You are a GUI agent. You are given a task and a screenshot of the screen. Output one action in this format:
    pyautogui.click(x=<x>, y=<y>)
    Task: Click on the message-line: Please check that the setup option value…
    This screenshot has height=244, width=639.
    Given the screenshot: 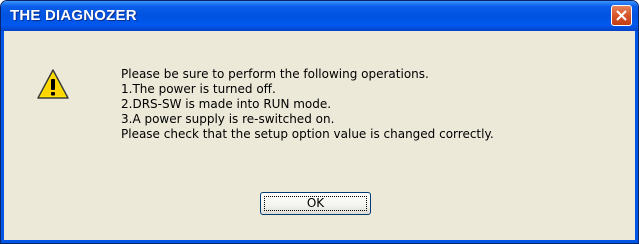 What is the action you would take?
    pyautogui.click(x=307, y=134)
    